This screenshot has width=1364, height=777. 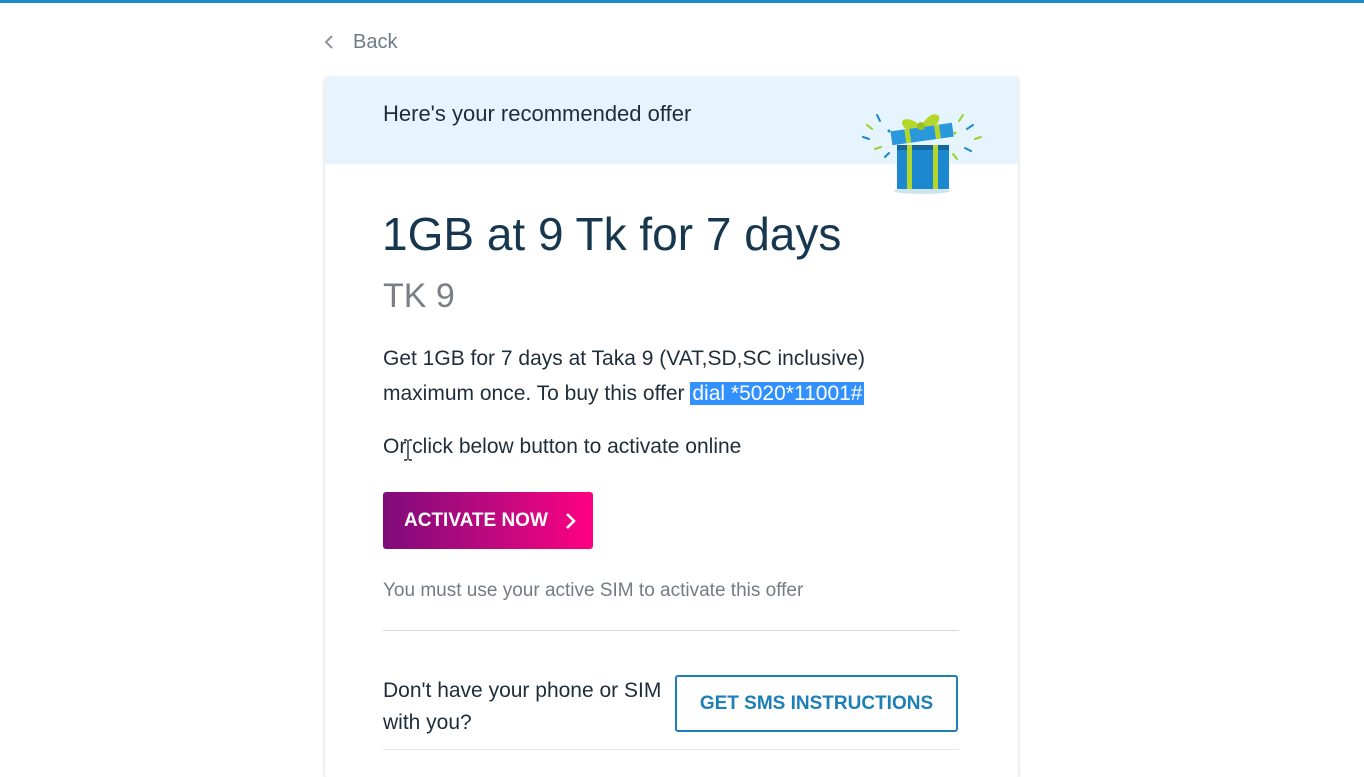 I want to click on card-header-title: Here's your recommended offer, so click(x=537, y=113).